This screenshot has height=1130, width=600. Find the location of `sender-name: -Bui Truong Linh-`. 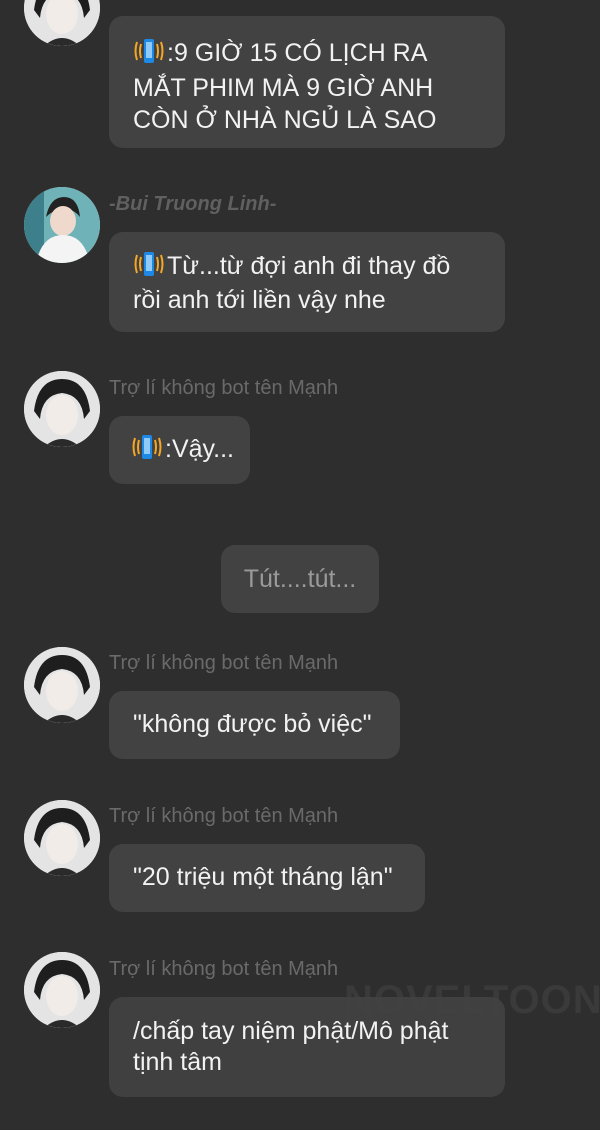

sender-name: -Bui Truong Linh- is located at coordinates (193, 204).